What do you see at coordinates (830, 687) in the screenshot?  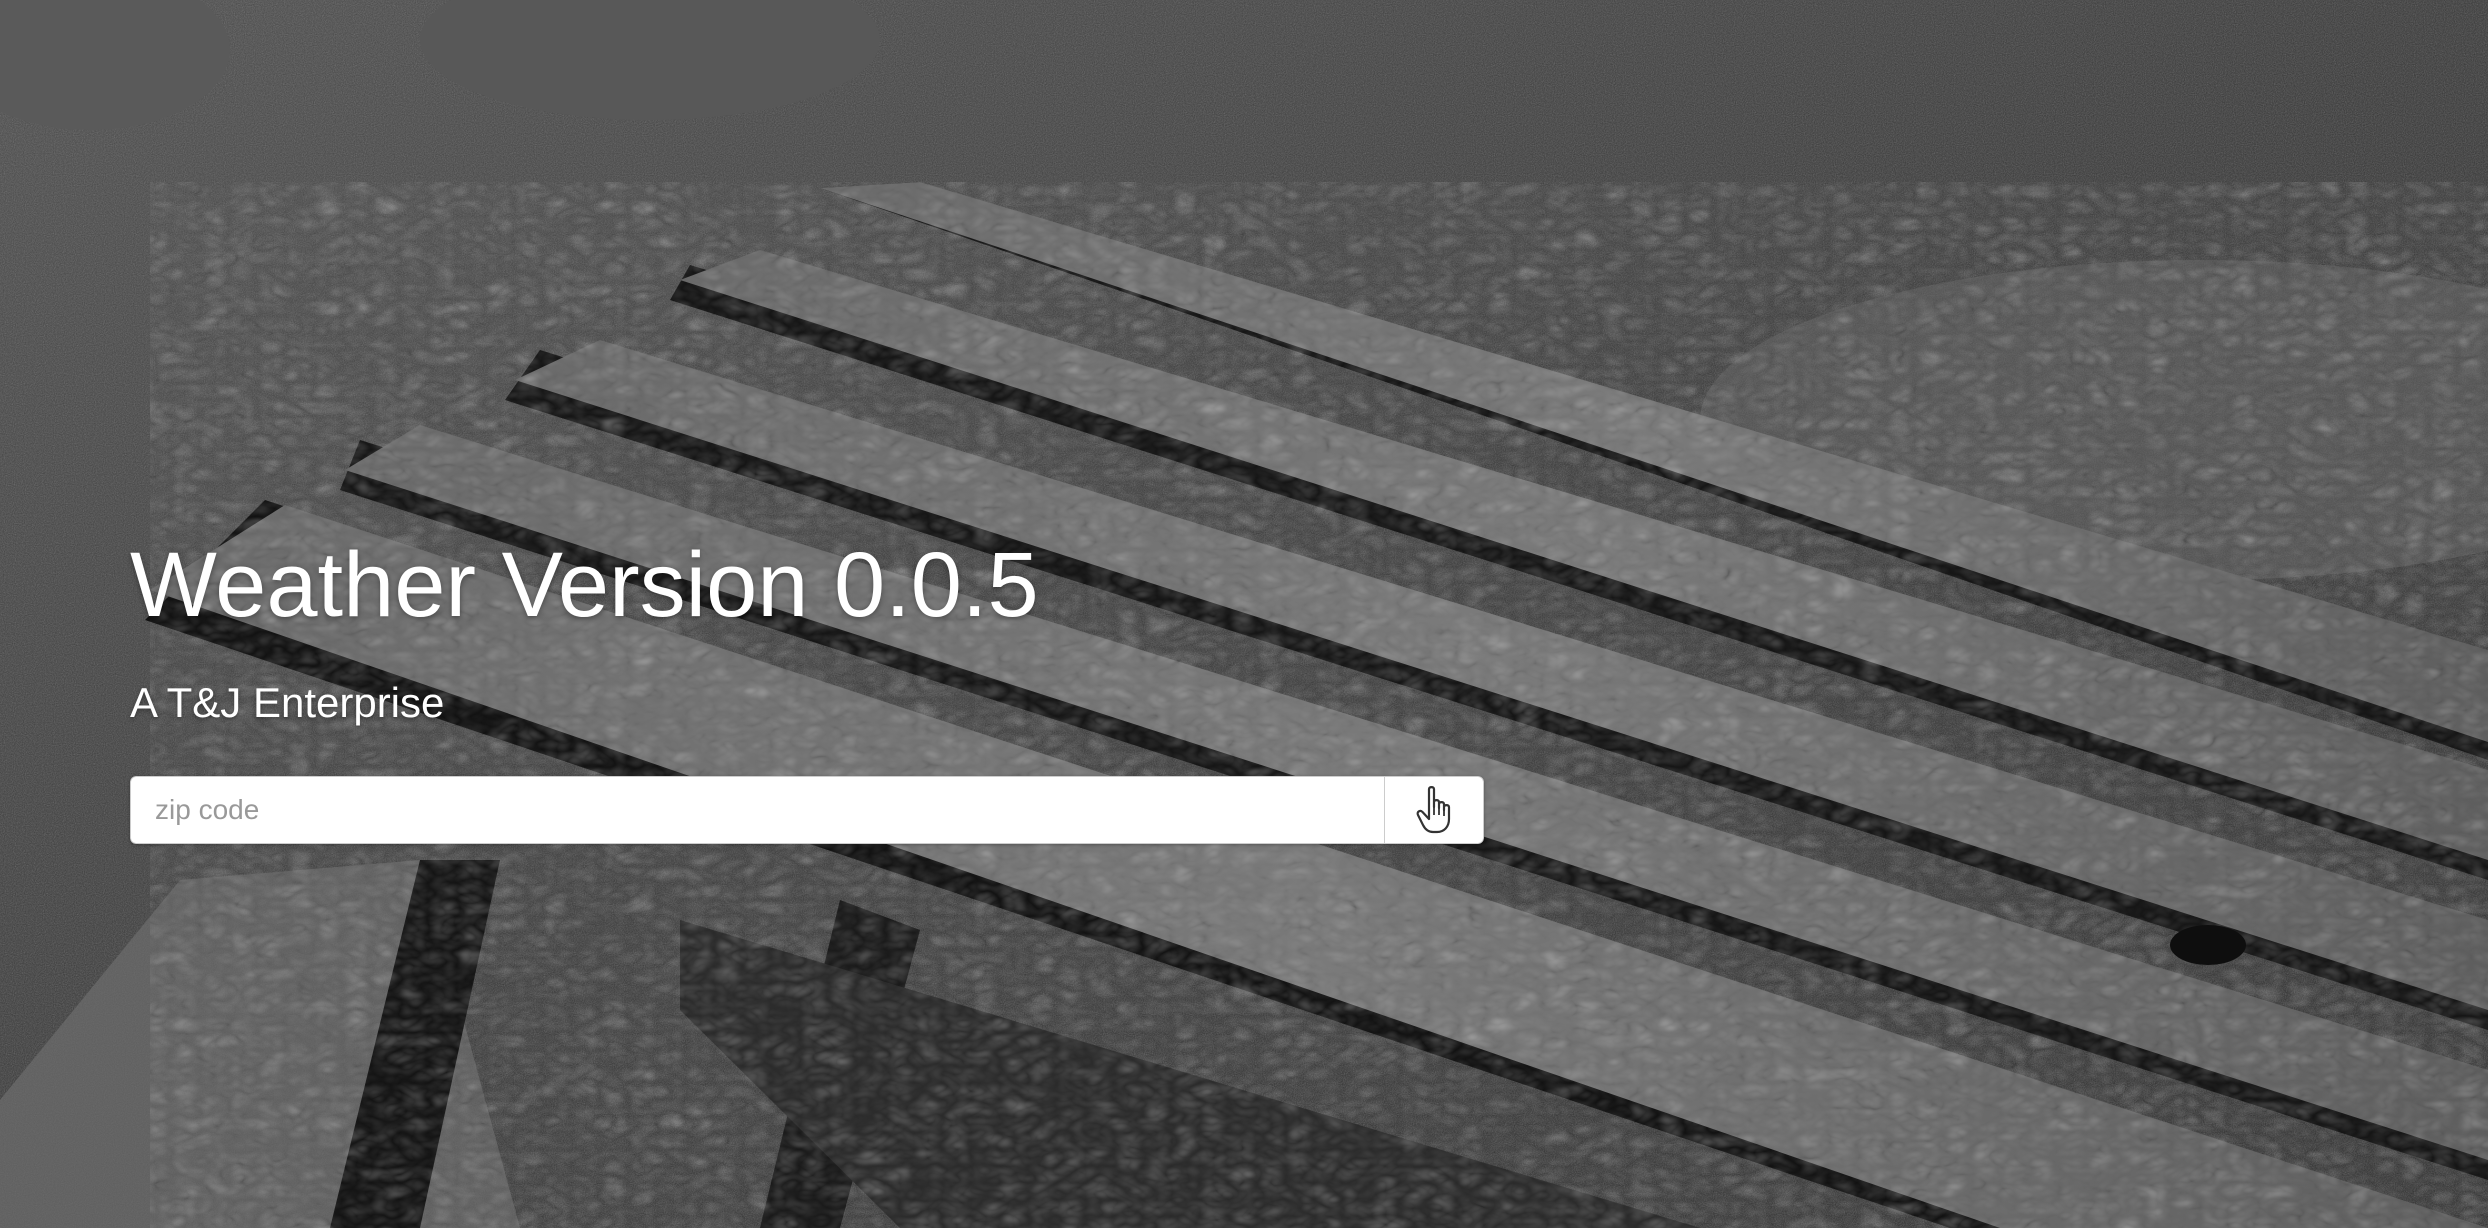 I see `hero: Weather Version 0.0.5 A T&J Enterprise` at bounding box center [830, 687].